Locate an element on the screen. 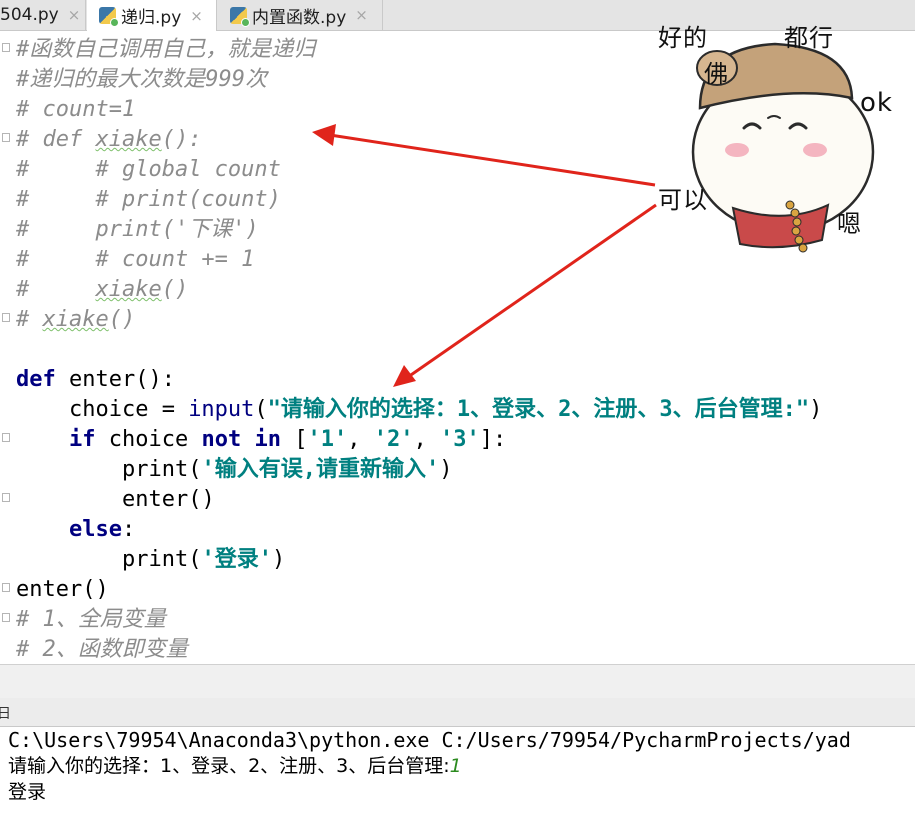 This screenshot has height=814, width=915. sticker-text-hmm: 嗯 is located at coordinates (849, 224).